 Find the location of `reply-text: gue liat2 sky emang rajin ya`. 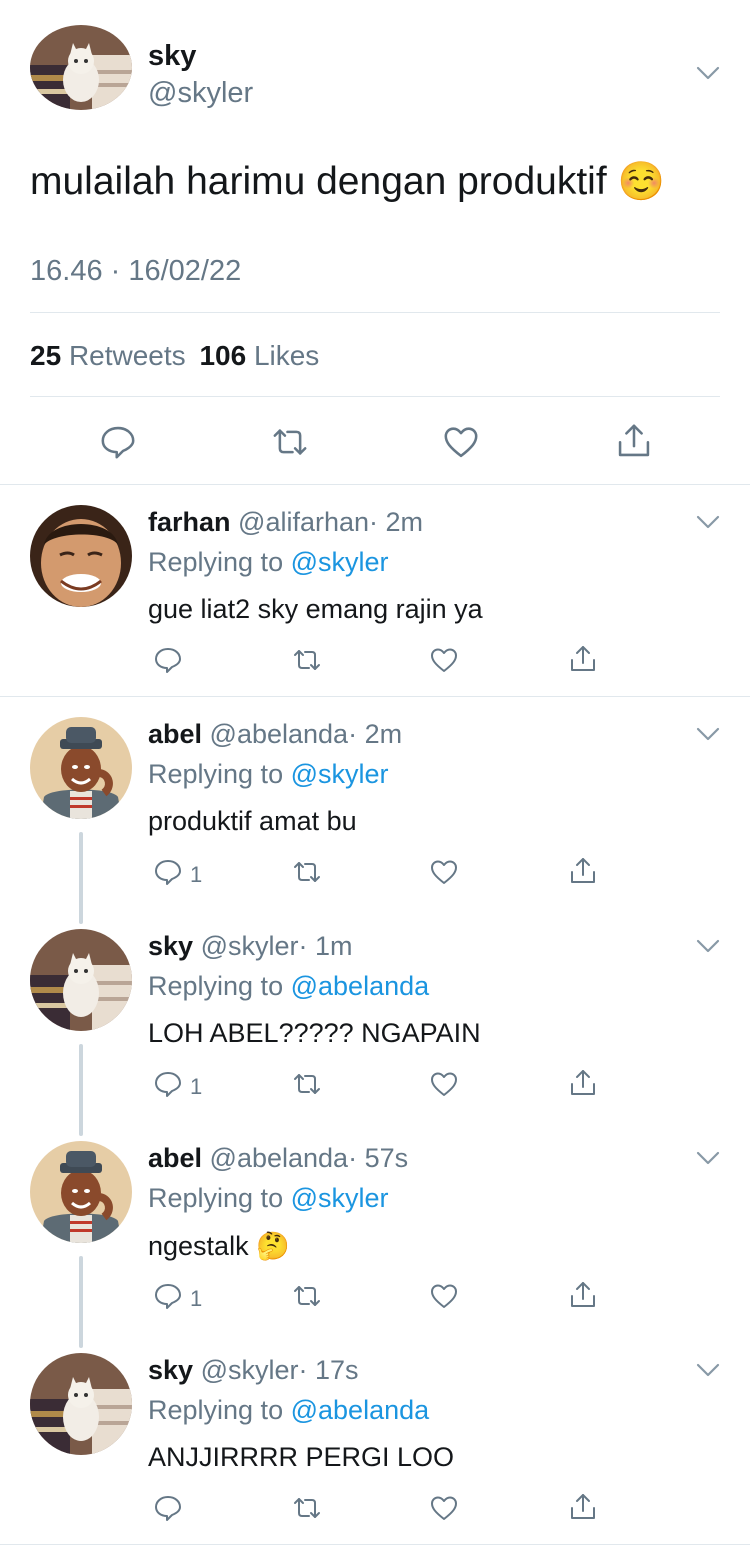

reply-text: gue liat2 sky emang rajin ya is located at coordinates (315, 609).